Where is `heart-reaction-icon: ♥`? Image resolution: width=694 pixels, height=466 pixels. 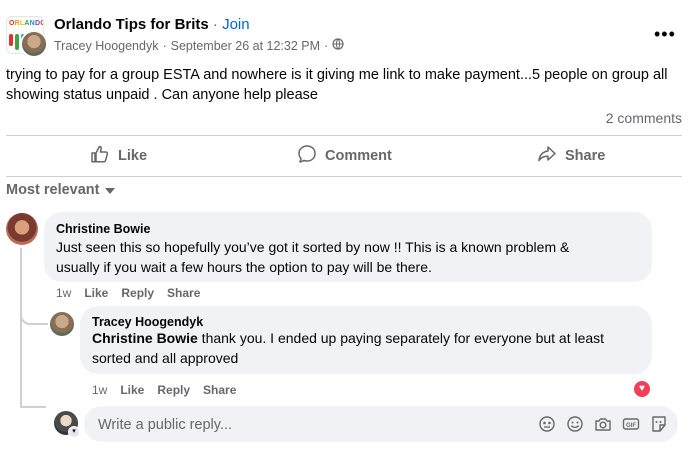
heart-reaction-icon: ♥ is located at coordinates (642, 389).